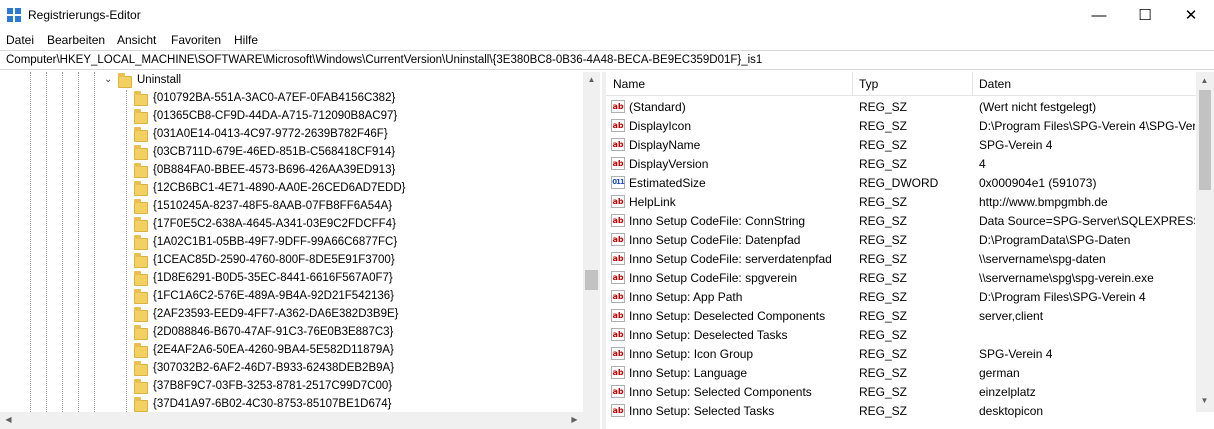 The height and width of the screenshot is (429, 1214). I want to click on chevron-down-icon: ⌄, so click(108, 79).